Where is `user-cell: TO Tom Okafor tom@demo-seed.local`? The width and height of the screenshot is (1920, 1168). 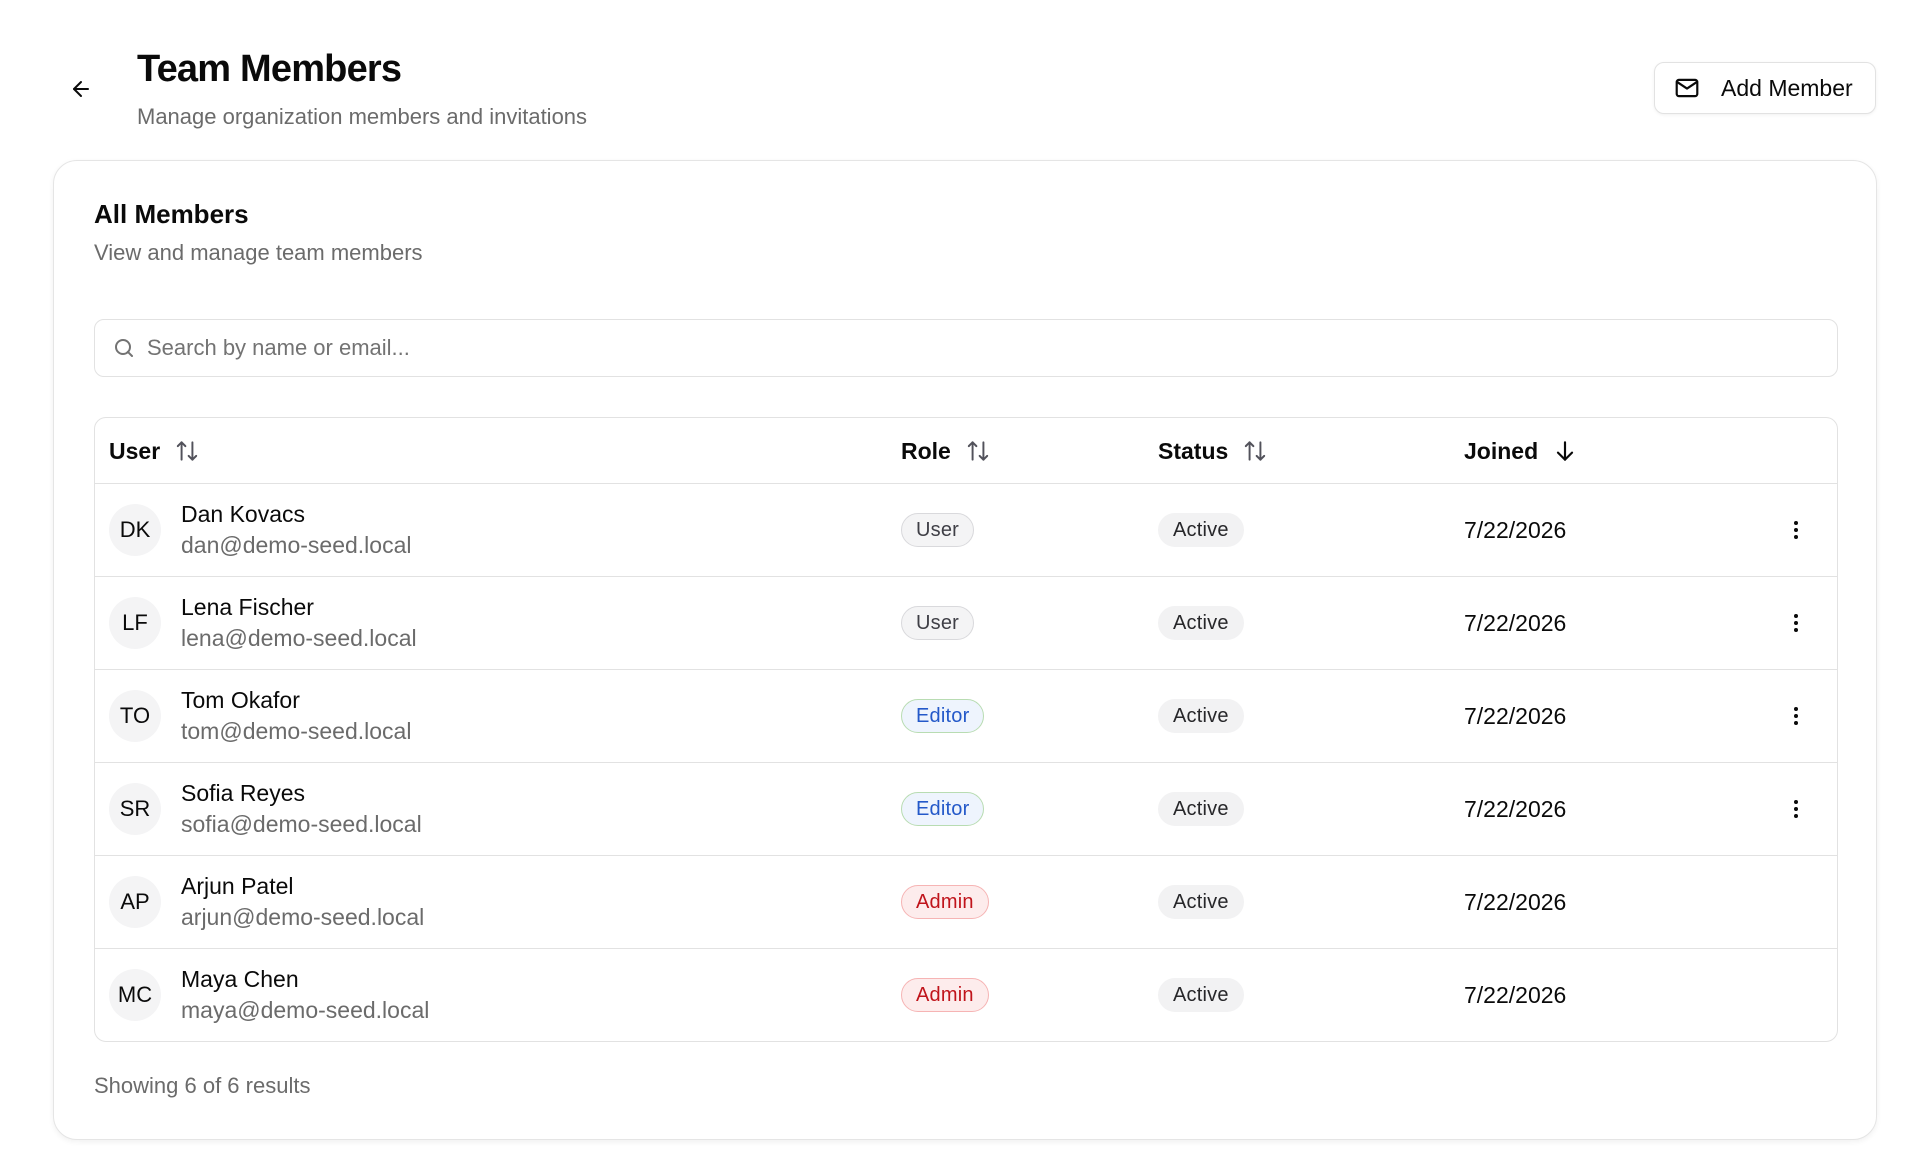
user-cell: TO Tom Okafor tom@demo-seed.local is located at coordinates (260, 716).